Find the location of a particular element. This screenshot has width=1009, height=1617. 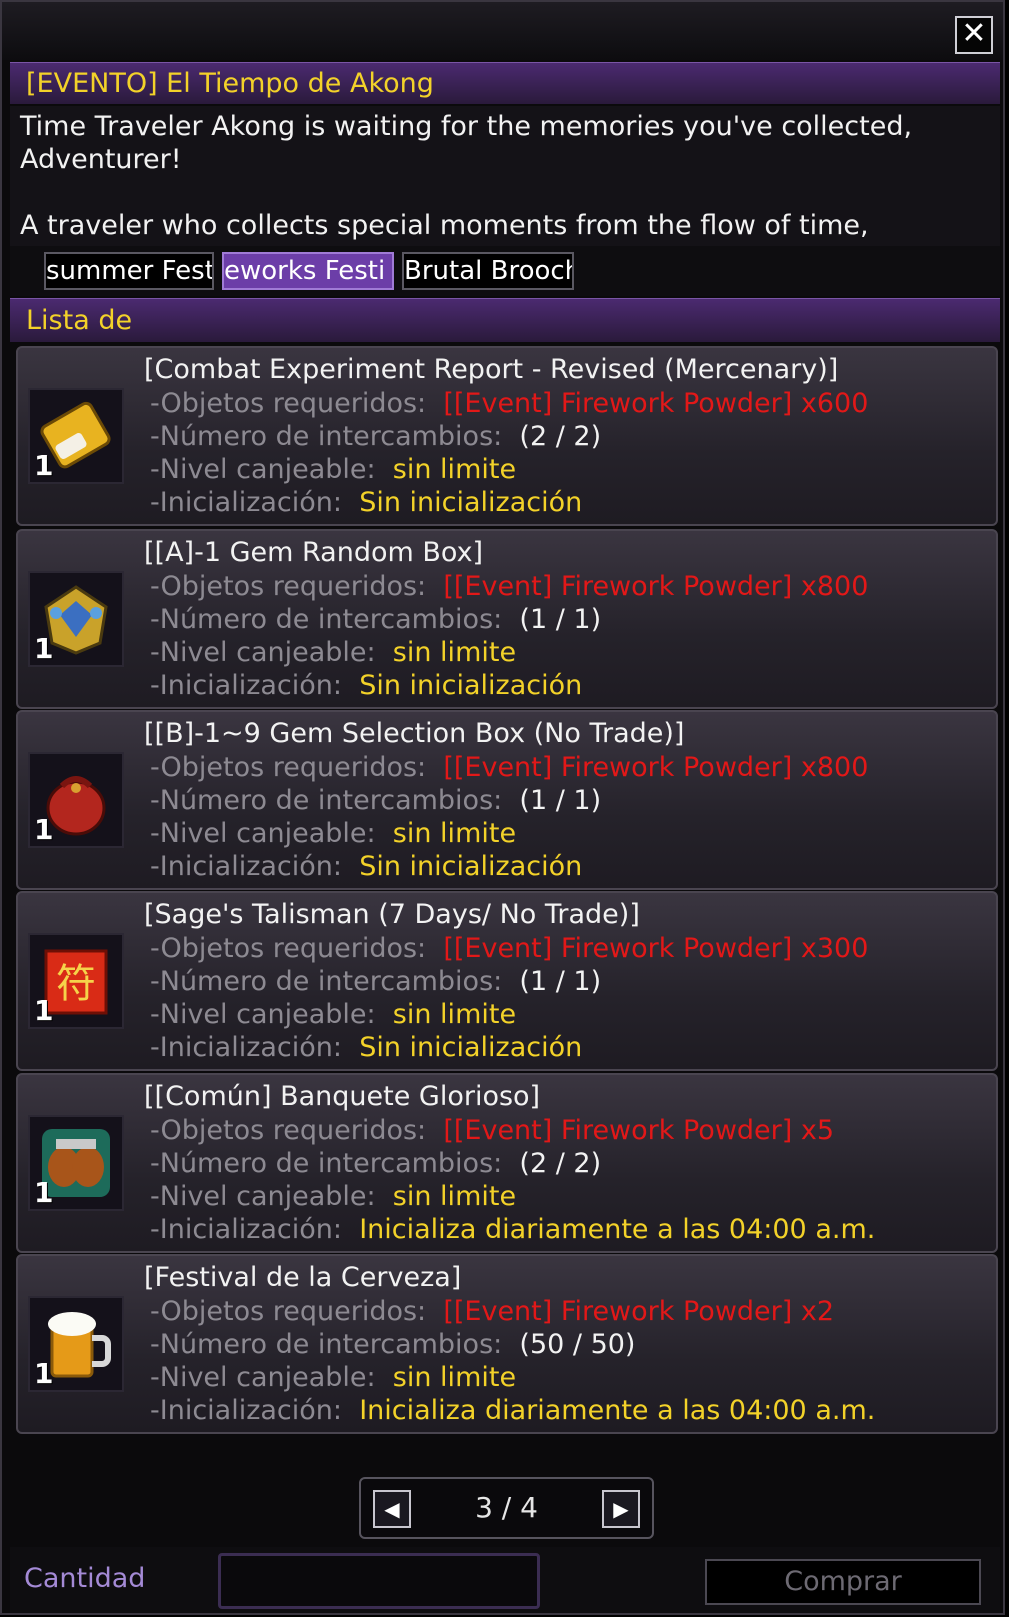

item-icon-slot: 符1 is located at coordinates (76, 981).